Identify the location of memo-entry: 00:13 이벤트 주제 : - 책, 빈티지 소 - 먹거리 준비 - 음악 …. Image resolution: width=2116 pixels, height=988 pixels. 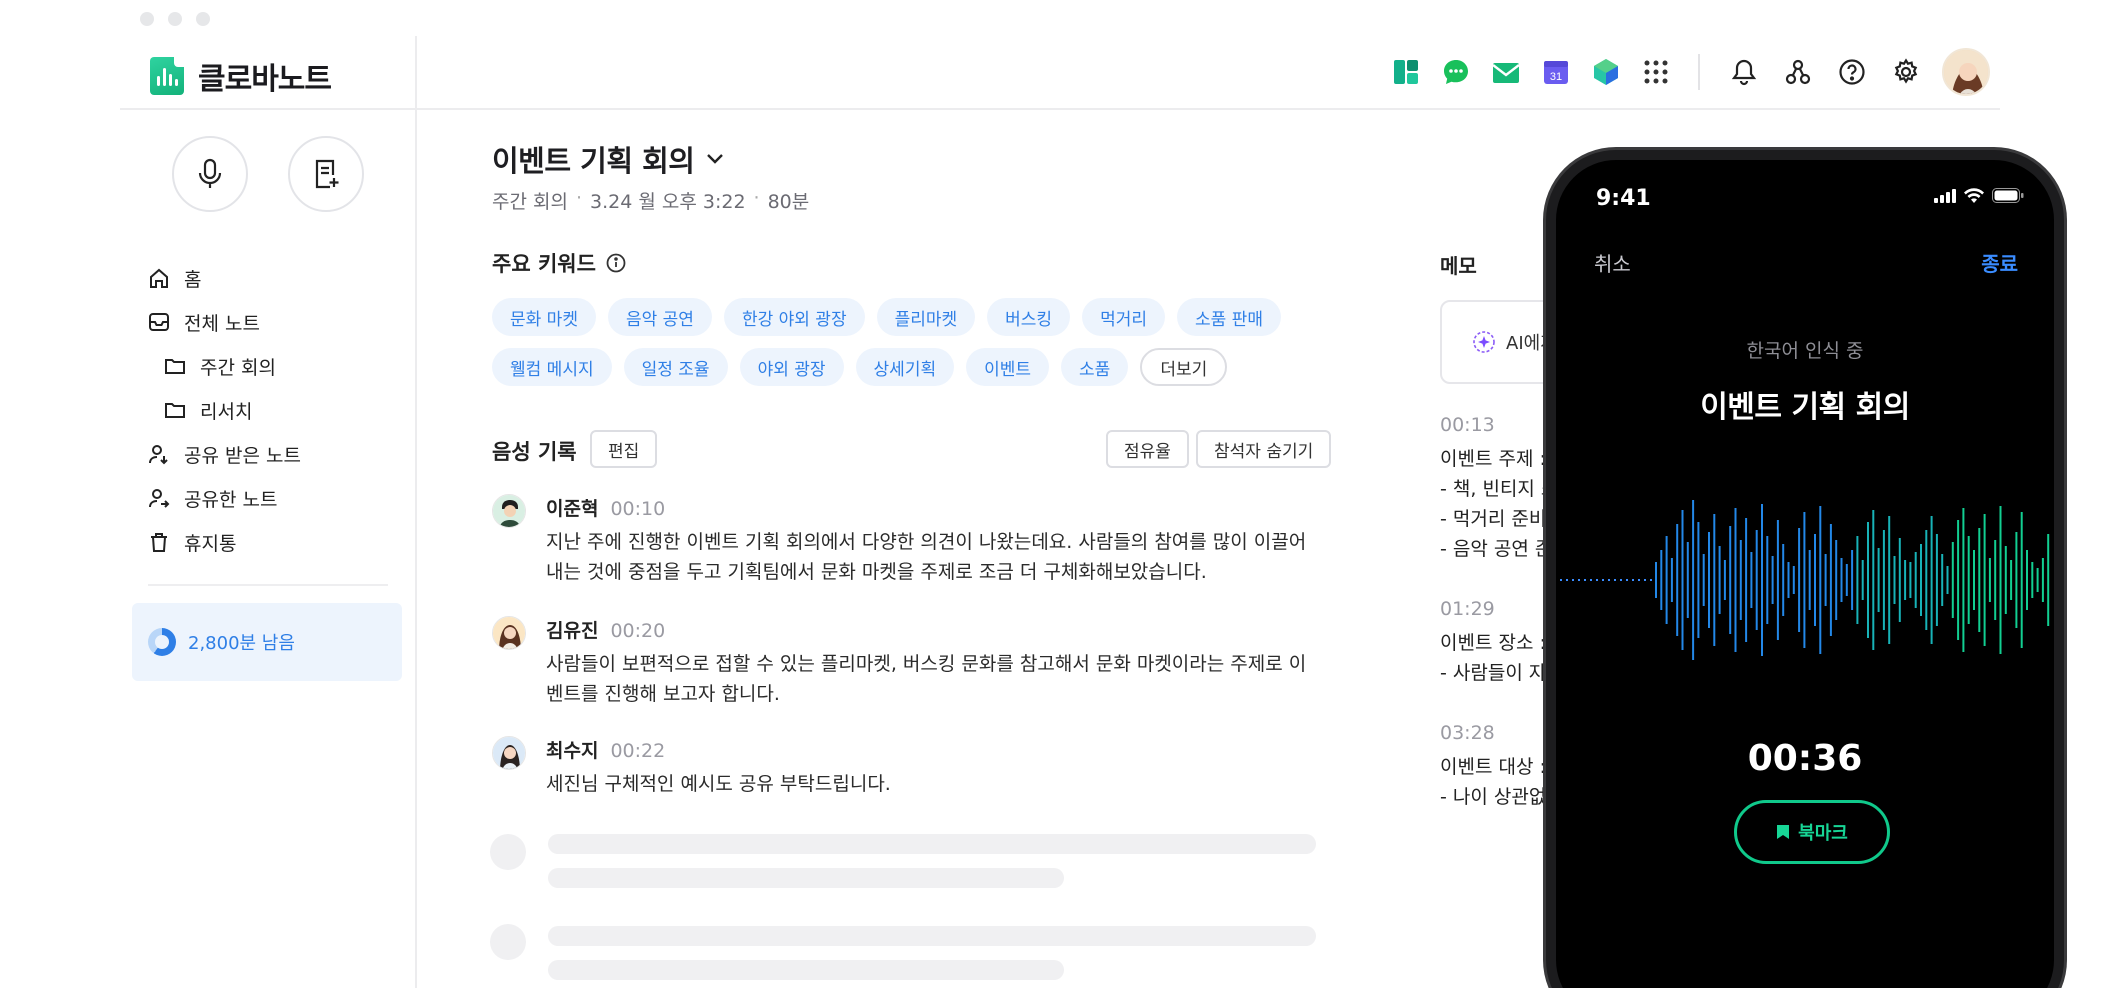
(1499, 487).